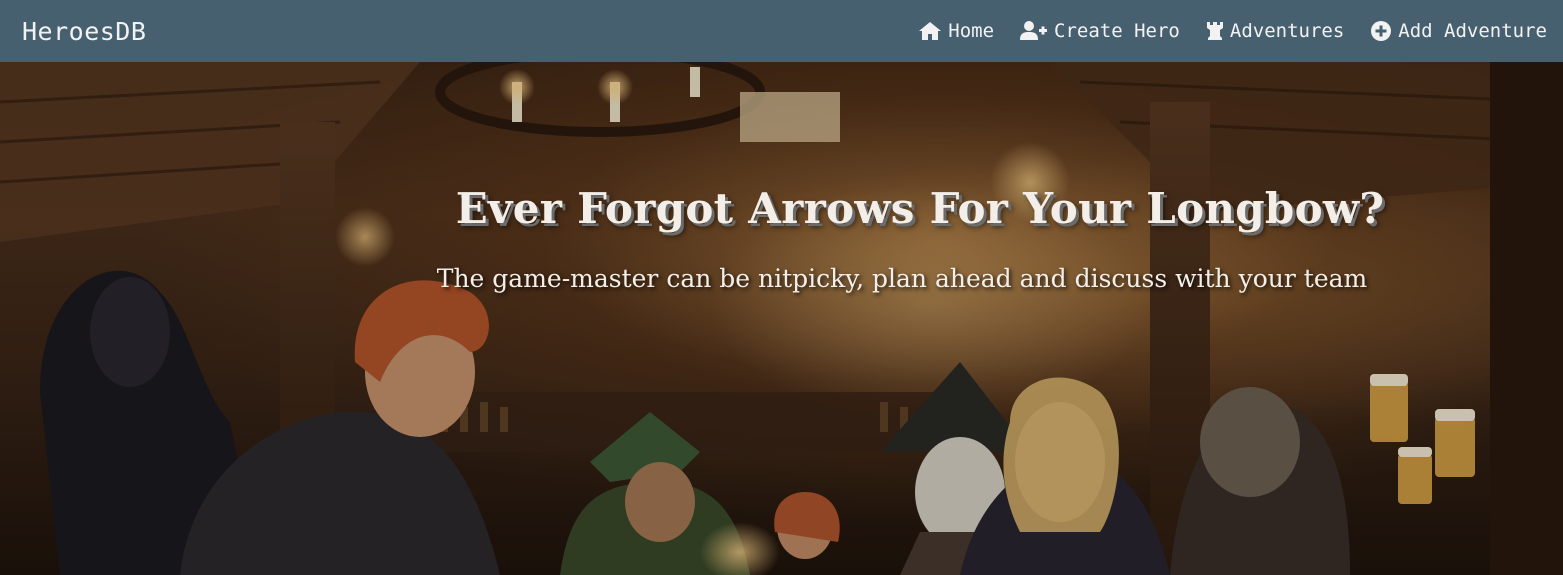  I want to click on nav-add-adventure-link: Add Adventure, so click(1458, 31).